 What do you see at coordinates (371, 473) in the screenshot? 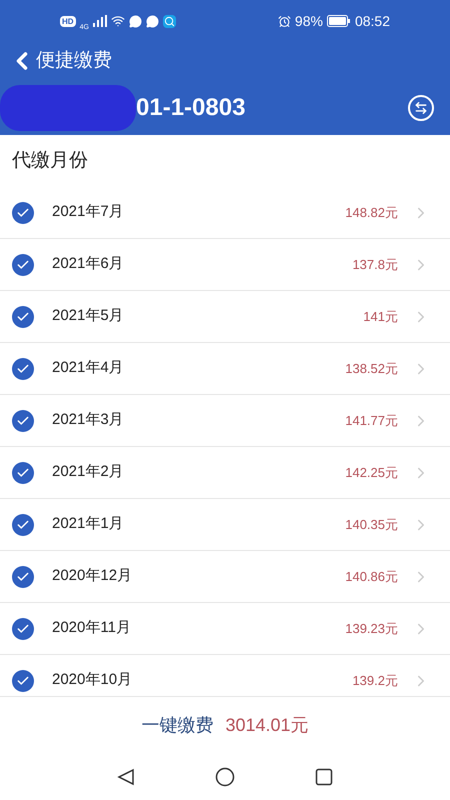
I see `amount: 142.25元` at bounding box center [371, 473].